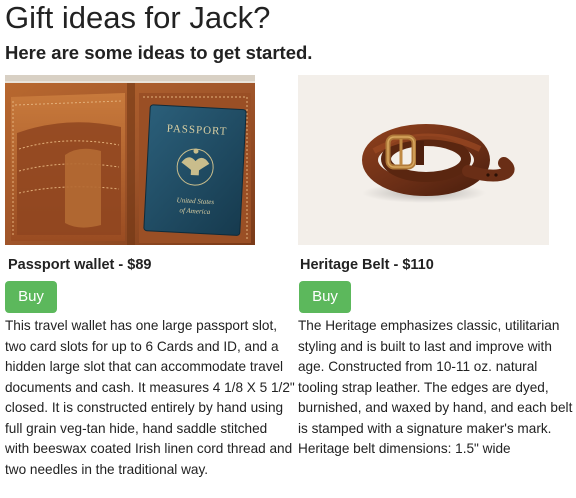  I want to click on product-name: Heritage Belt - $110, so click(367, 265).